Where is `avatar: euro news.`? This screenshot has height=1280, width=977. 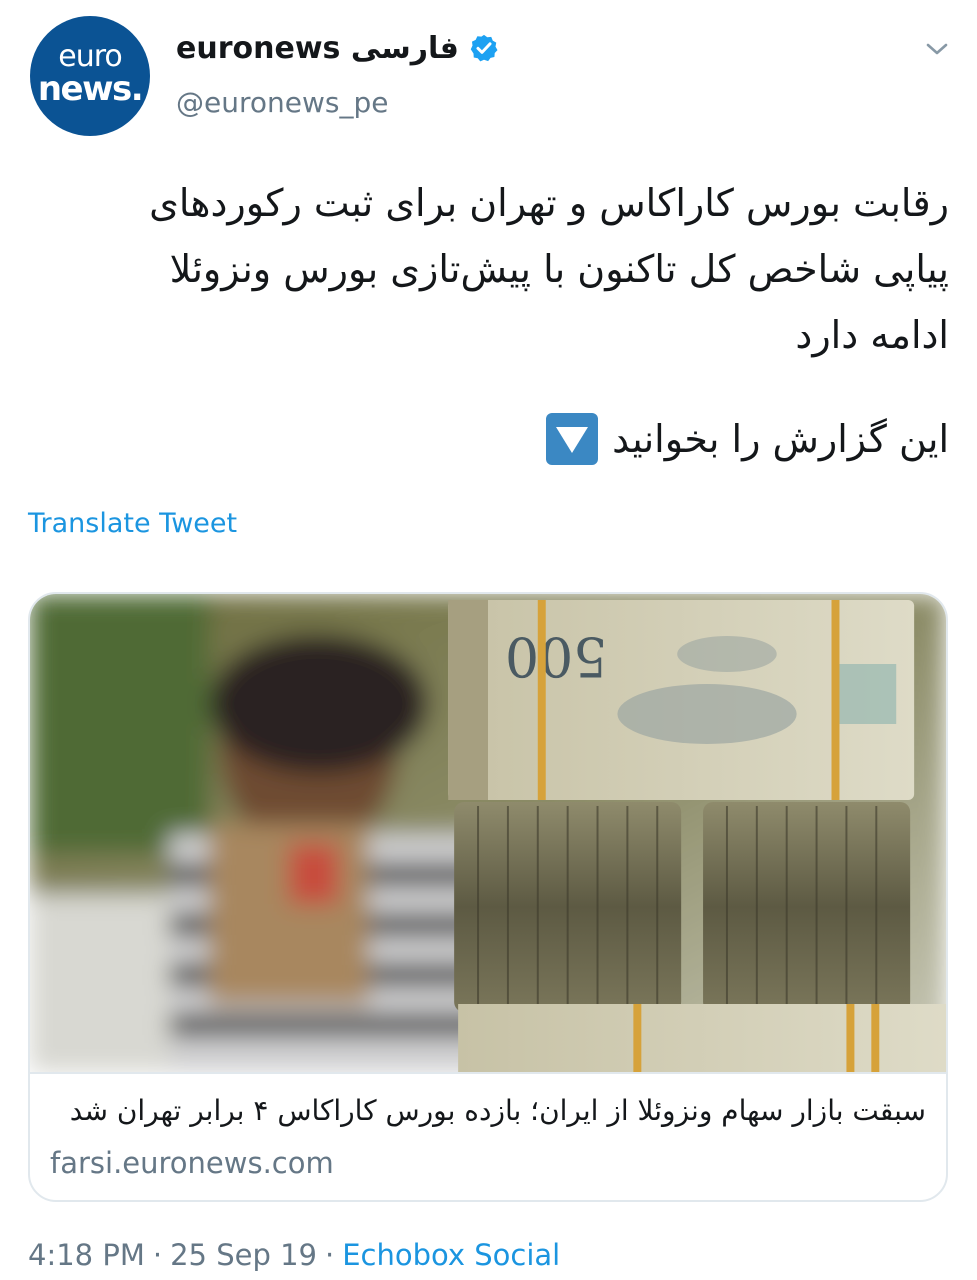 avatar: euro news. is located at coordinates (90, 76).